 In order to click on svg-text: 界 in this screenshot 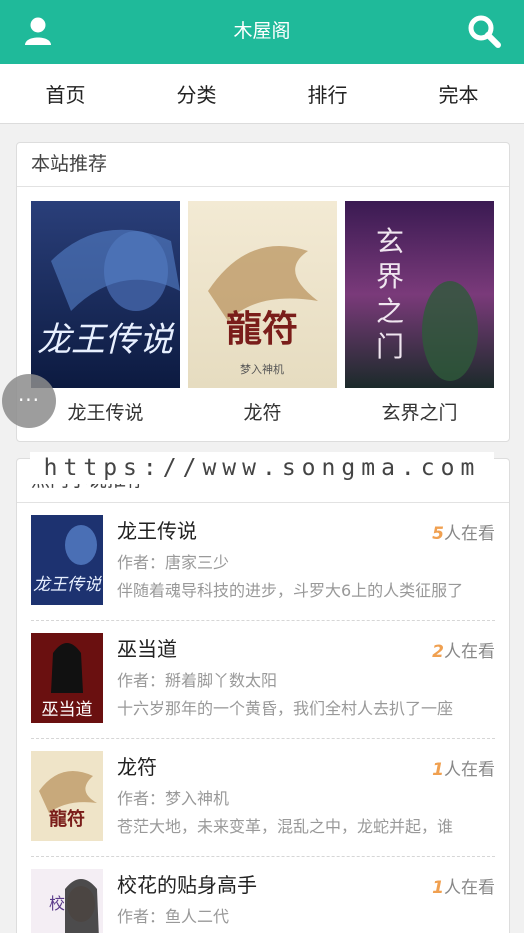, I will do `click(390, 276)`.